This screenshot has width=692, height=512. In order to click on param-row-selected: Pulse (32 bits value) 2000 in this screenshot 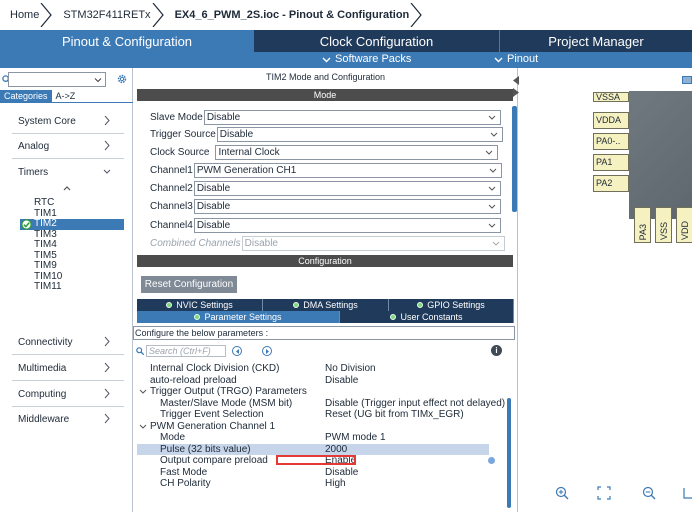, I will do `click(313, 449)`.